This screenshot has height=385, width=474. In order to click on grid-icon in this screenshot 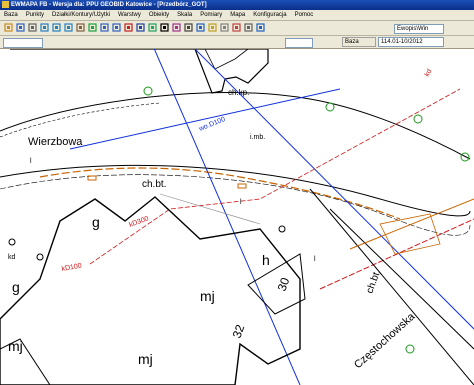, I will do `click(224, 27)`.